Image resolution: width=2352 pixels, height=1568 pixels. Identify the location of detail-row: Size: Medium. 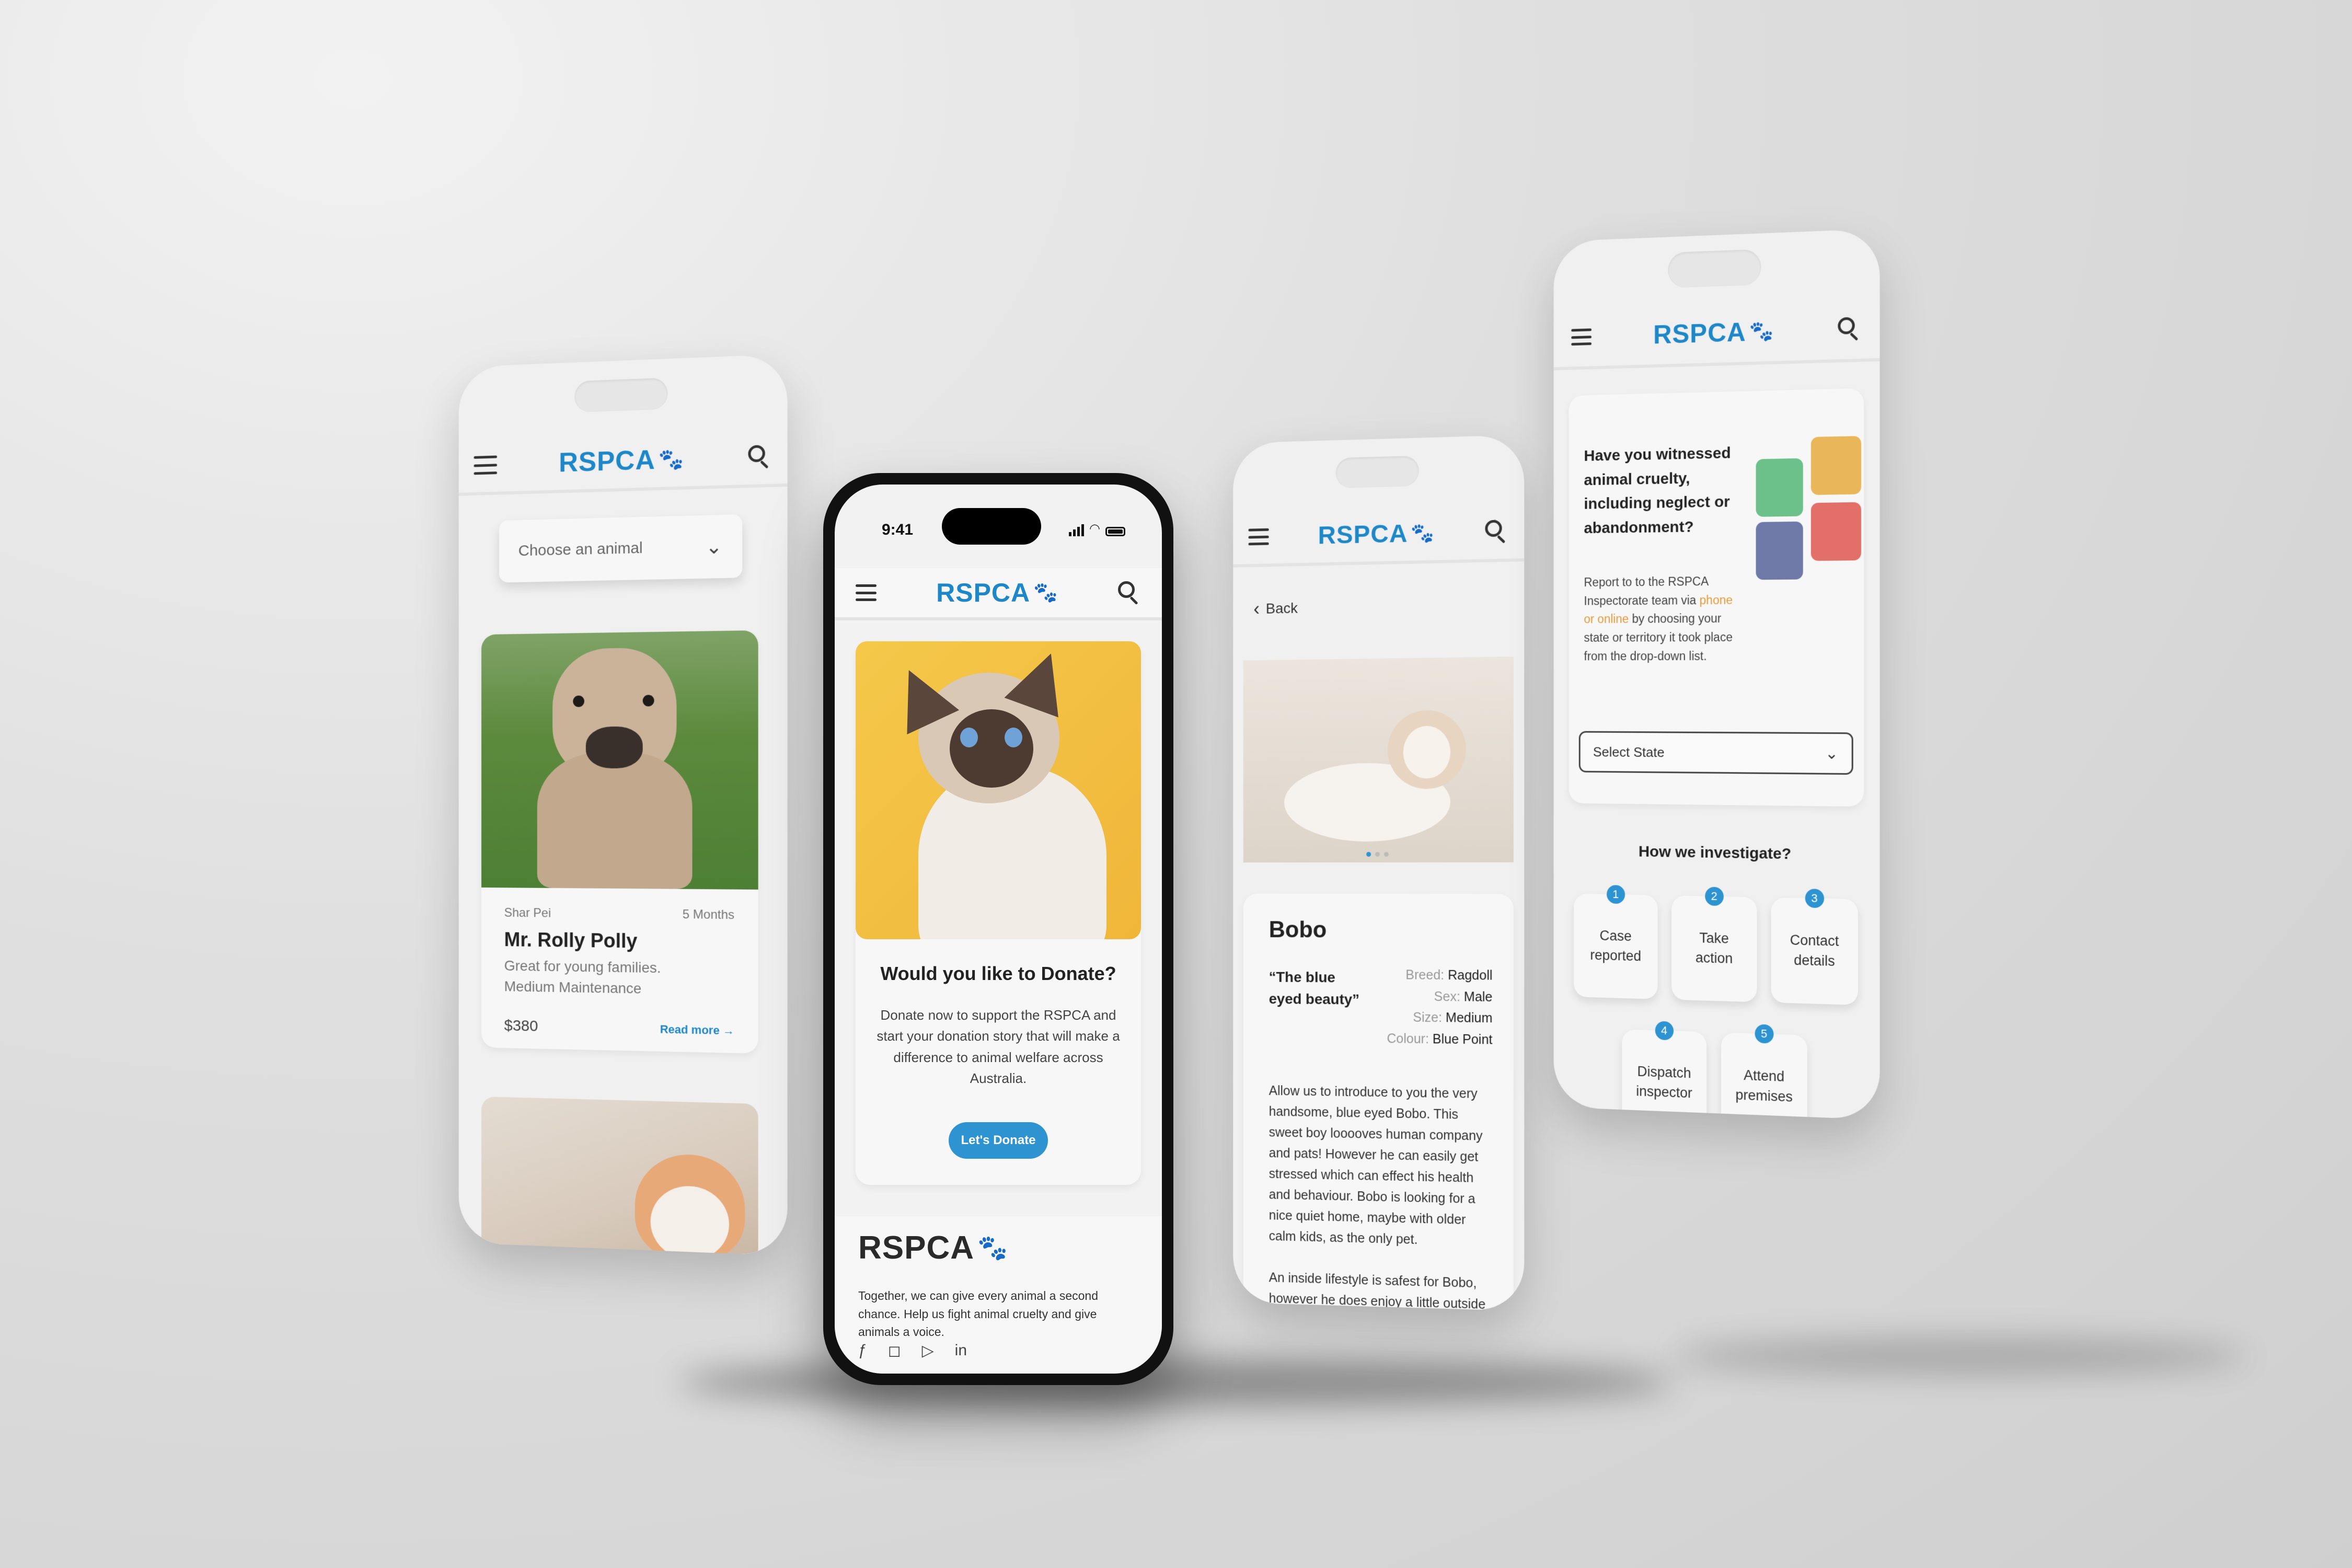
(1453, 1018).